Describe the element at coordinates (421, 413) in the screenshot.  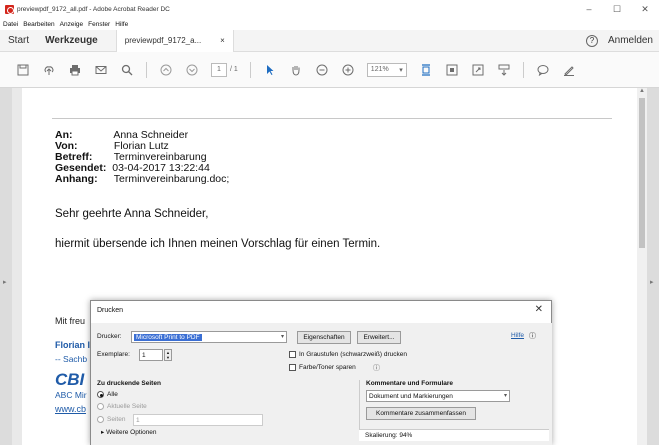
I see `summarize-comments-button: Kommentare zusammenfassen` at that location.